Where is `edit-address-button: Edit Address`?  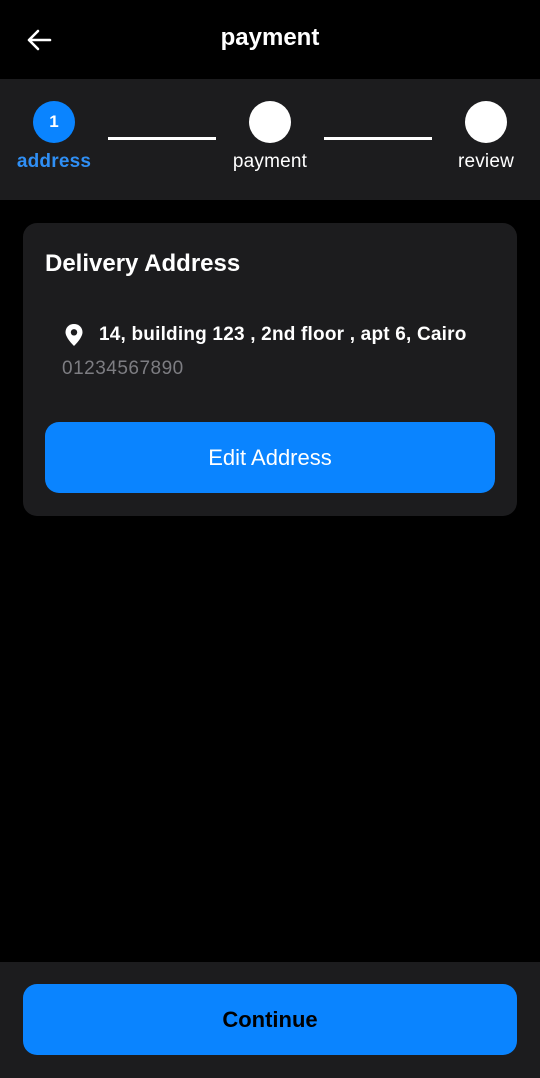 edit-address-button: Edit Address is located at coordinates (270, 457).